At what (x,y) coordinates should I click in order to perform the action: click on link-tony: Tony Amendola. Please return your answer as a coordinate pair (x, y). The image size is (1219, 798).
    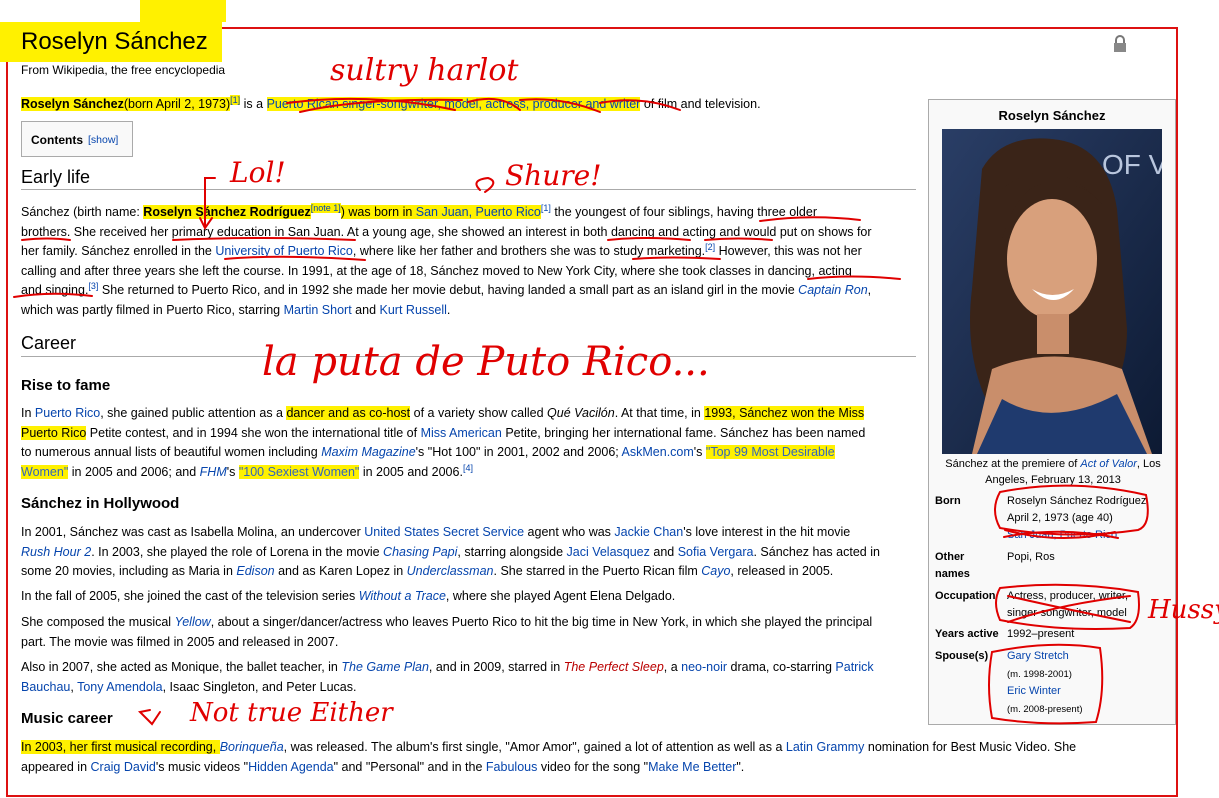
    Looking at the image, I should click on (119, 687).